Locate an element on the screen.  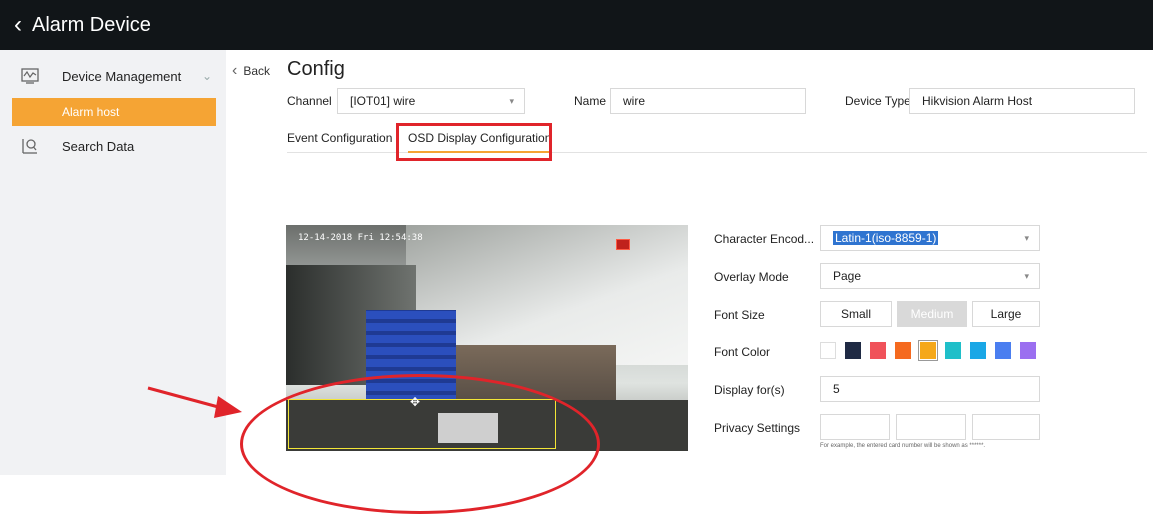
back-label: Back is located at coordinates (257, 71).